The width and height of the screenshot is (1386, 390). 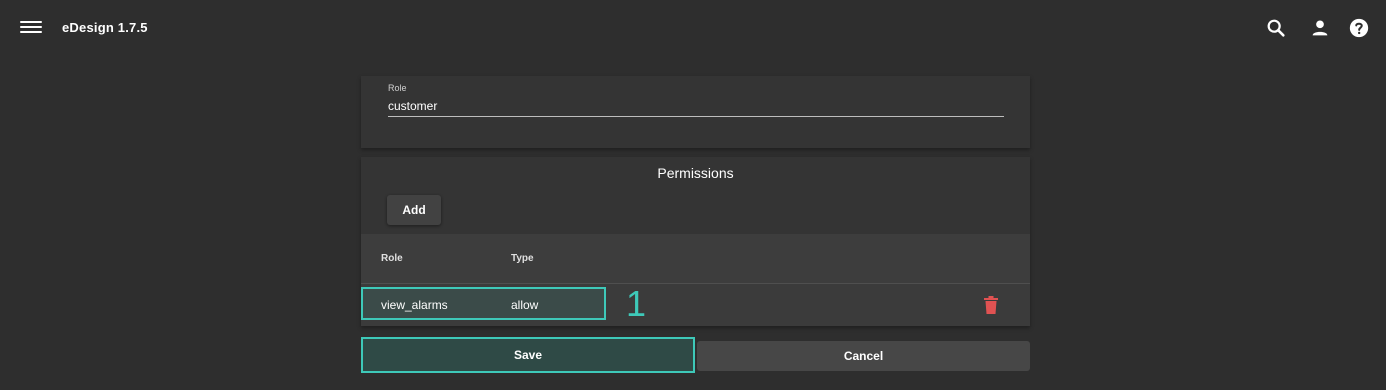 What do you see at coordinates (525, 305) in the screenshot?
I see `row-type-cell: allow` at bounding box center [525, 305].